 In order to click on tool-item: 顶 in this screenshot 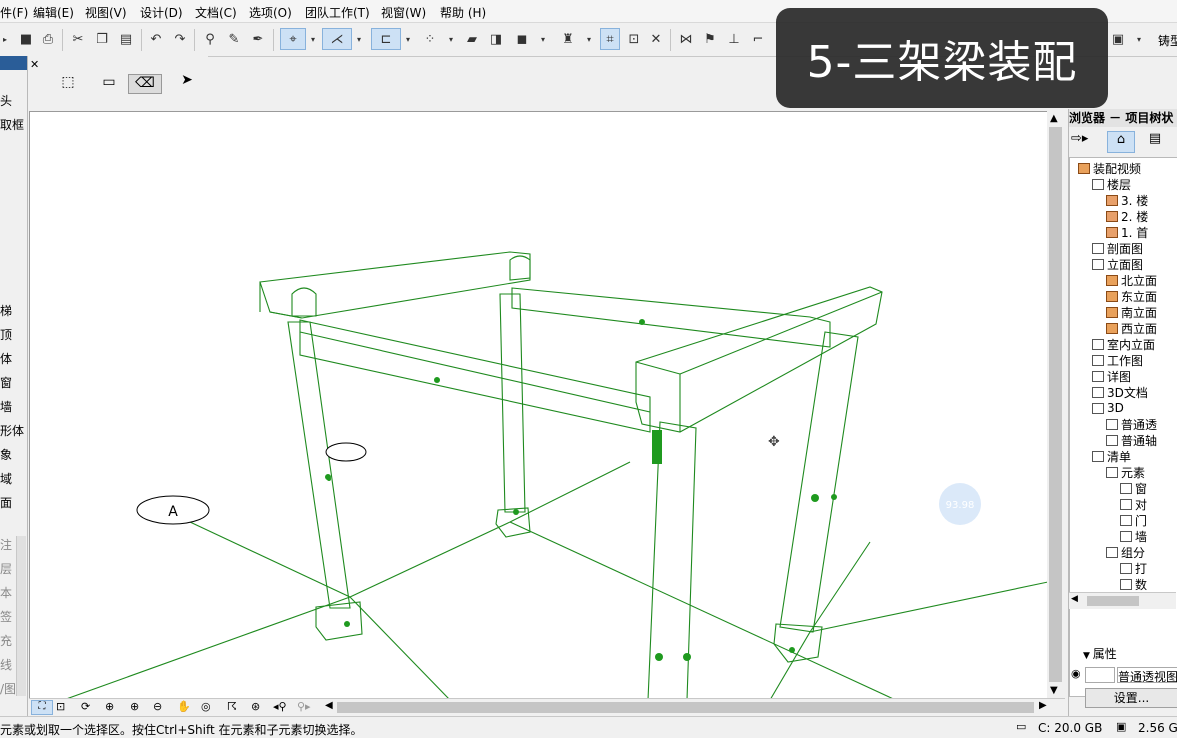, I will do `click(6, 334)`.